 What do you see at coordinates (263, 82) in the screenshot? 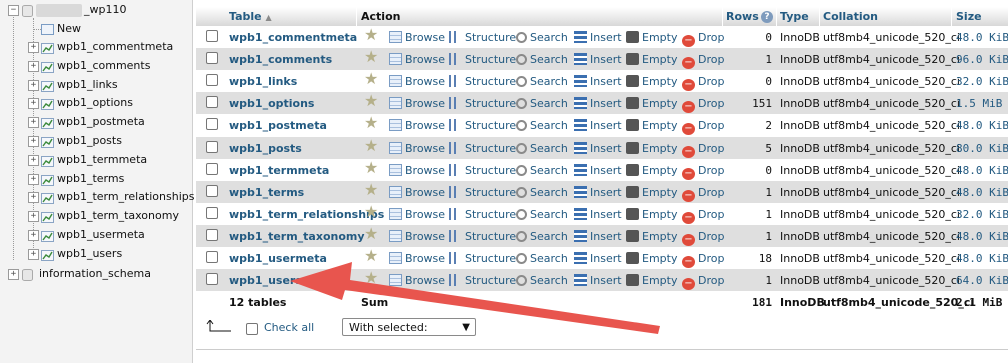
I see `table-name-link: wpb1_links` at bounding box center [263, 82].